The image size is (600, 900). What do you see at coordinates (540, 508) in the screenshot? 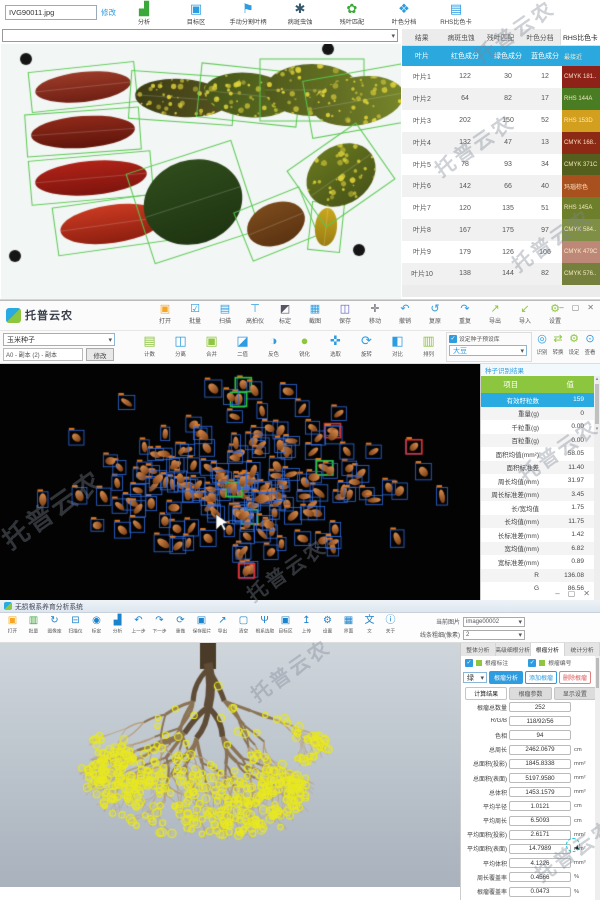
I see `result-row-aspect-mean: 长/宽均值 1.75` at bounding box center [540, 508].